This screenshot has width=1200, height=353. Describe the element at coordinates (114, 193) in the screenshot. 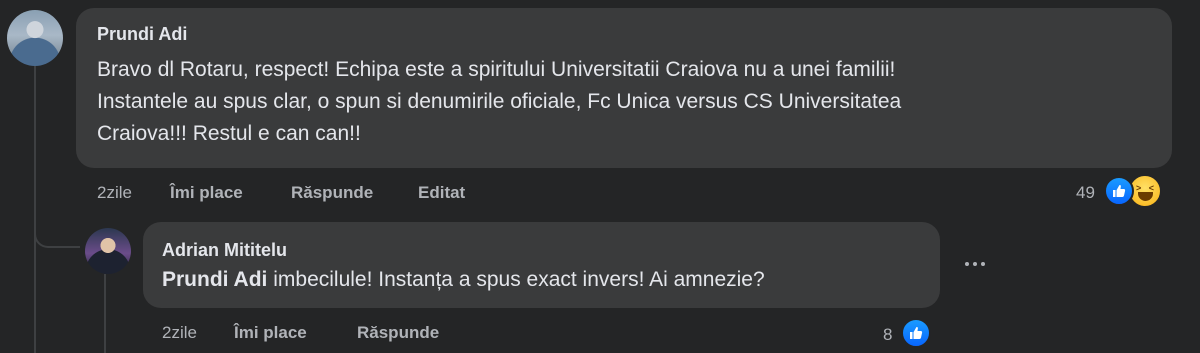

I see `comment-timestamp: 2zile` at that location.